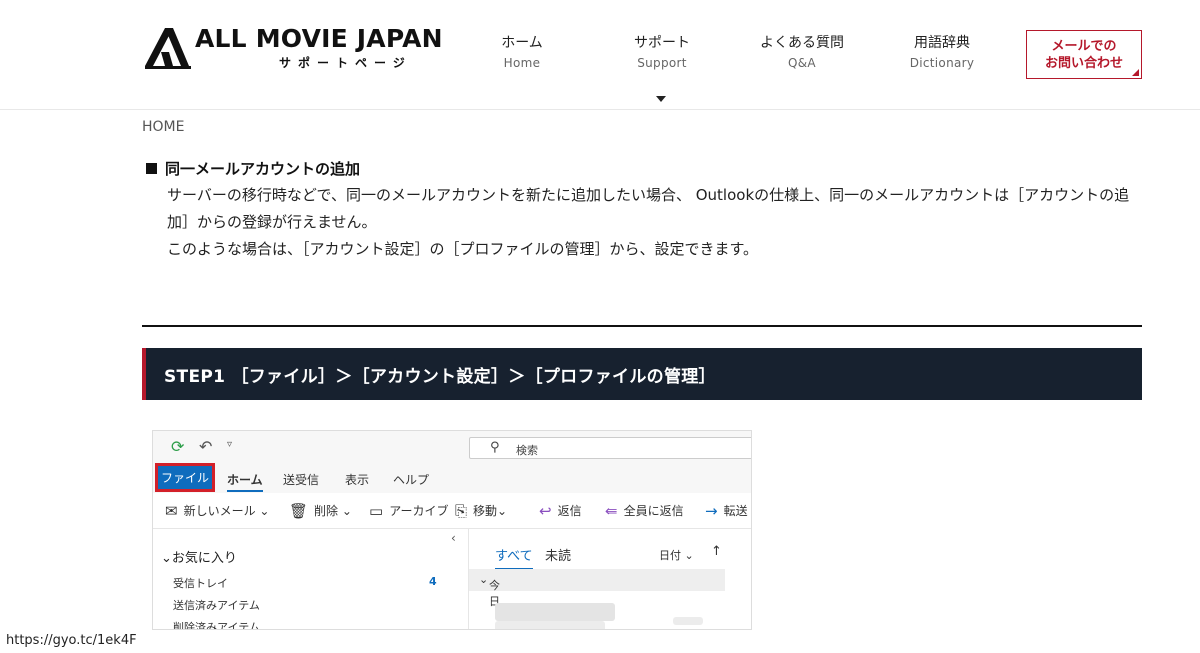 The image size is (1200, 653). Describe the element at coordinates (610, 448) in the screenshot. I see `outlook-search-box: ⚲ 検索` at that location.